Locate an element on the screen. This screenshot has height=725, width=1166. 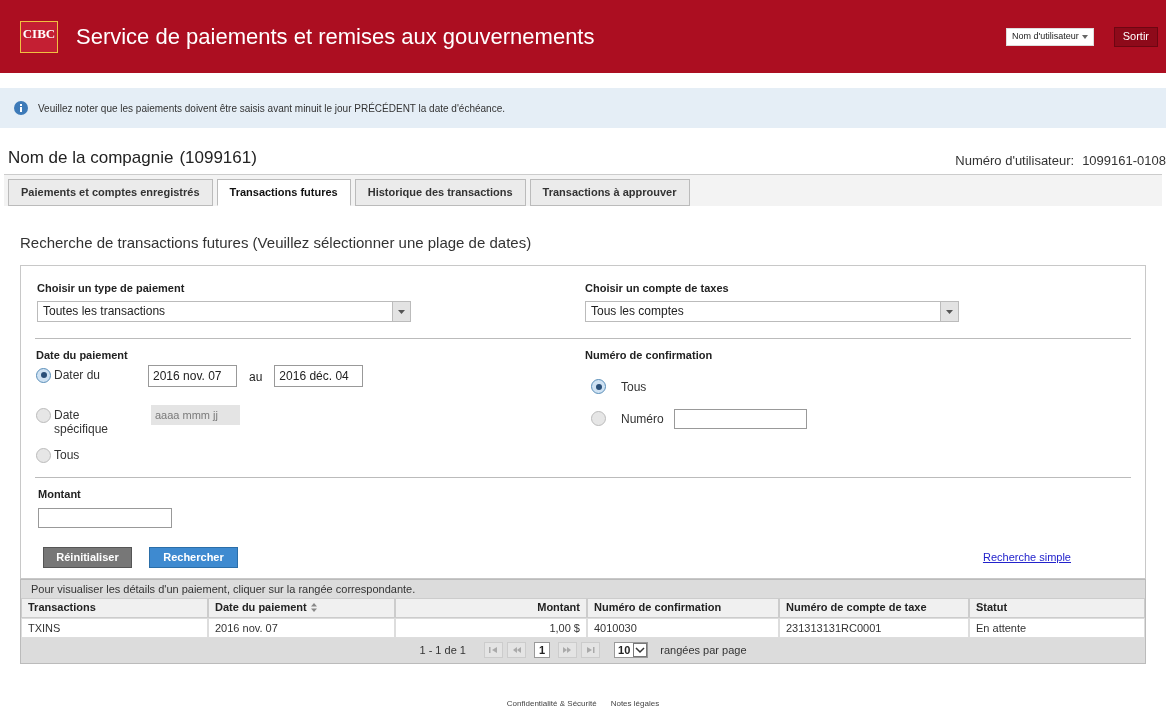
user-menu: Nom d'utilisateur is located at coordinates (1049, 36).